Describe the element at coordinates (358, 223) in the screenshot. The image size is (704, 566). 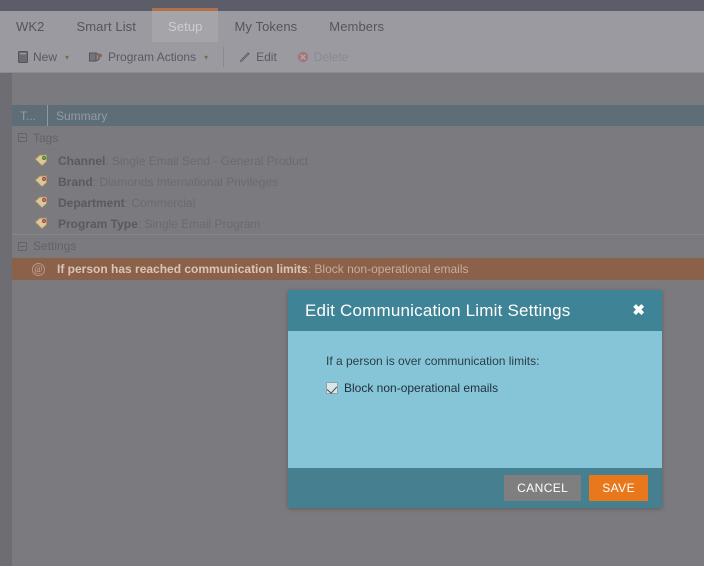
I see `table-row: Program Type: Single Email Program` at that location.